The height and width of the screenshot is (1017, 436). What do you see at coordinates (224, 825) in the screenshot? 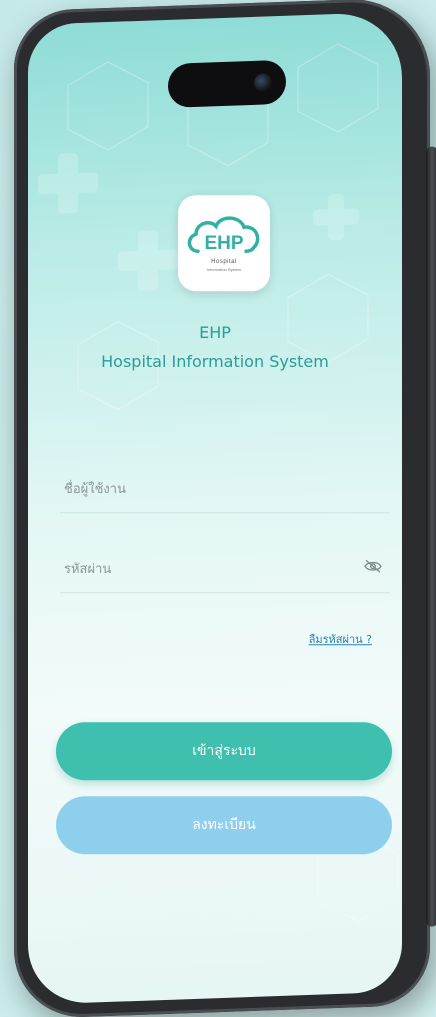
I see `register-button: ลงทะเบียน` at bounding box center [224, 825].